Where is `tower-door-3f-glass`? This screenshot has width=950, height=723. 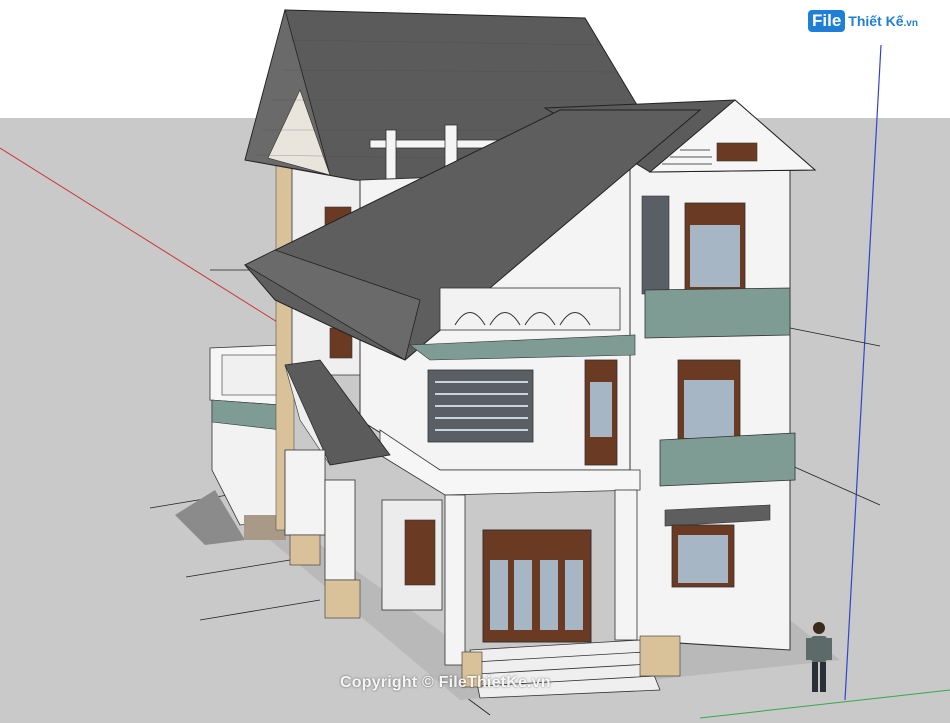
tower-door-3f-glass is located at coordinates (715, 256).